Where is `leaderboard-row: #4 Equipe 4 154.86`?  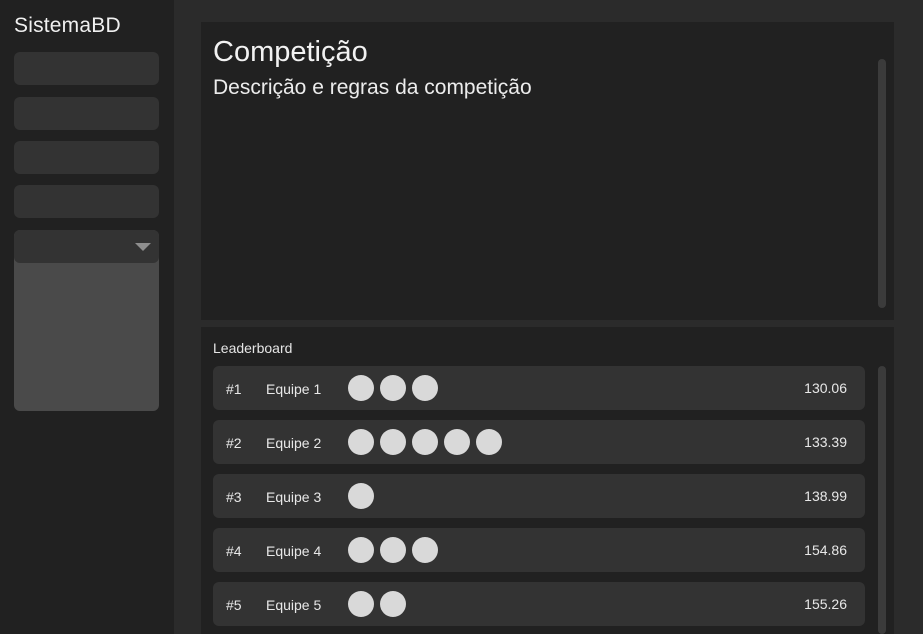 leaderboard-row: #4 Equipe 4 154.86 is located at coordinates (539, 550).